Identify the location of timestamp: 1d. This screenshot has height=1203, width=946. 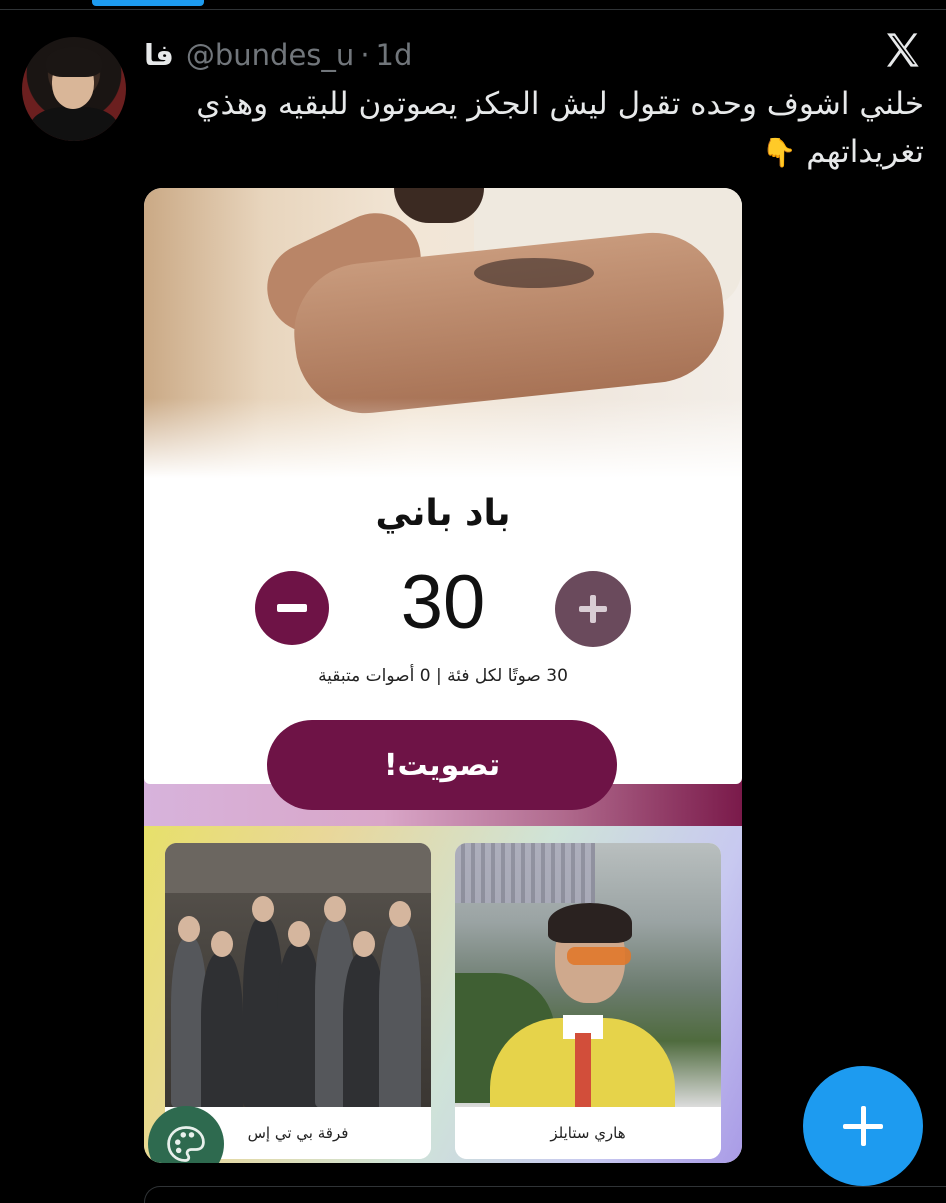
(394, 55).